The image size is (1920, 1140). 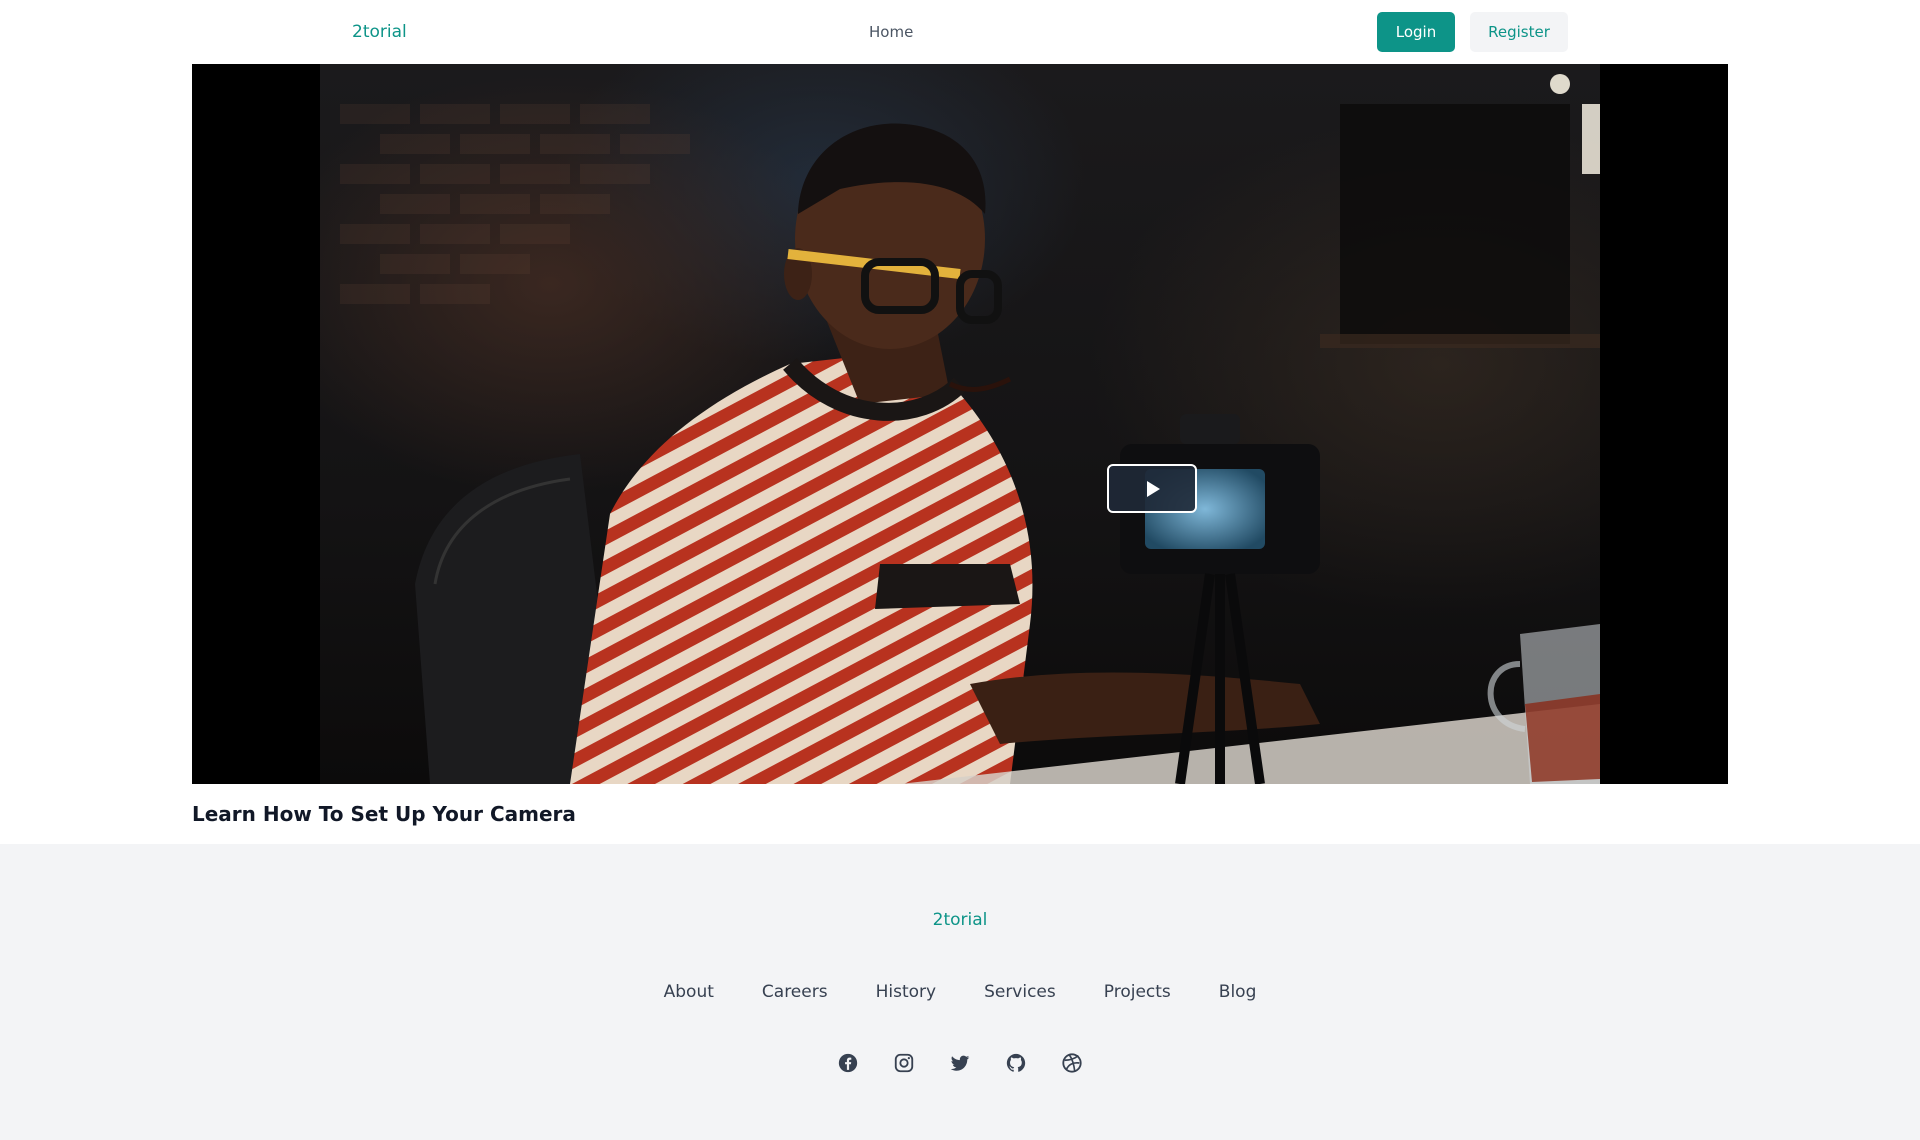 I want to click on footer-link-services: Services, so click(x=1020, y=992).